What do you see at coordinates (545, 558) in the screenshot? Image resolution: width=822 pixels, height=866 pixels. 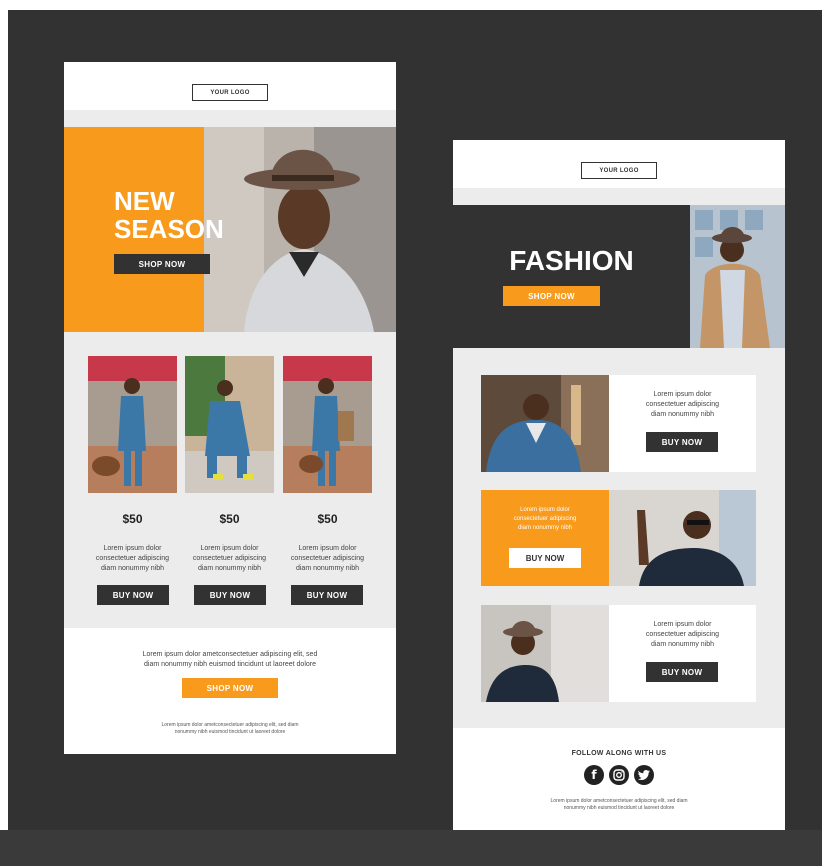 I see `row-buy-now-button-2: BUY NOW` at bounding box center [545, 558].